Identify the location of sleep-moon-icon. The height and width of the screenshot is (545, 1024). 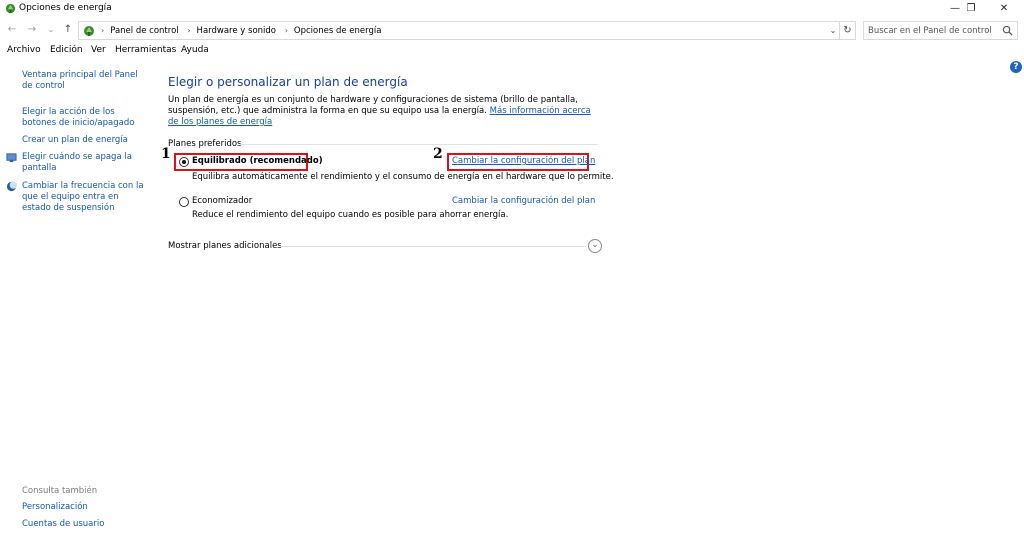
(11, 186).